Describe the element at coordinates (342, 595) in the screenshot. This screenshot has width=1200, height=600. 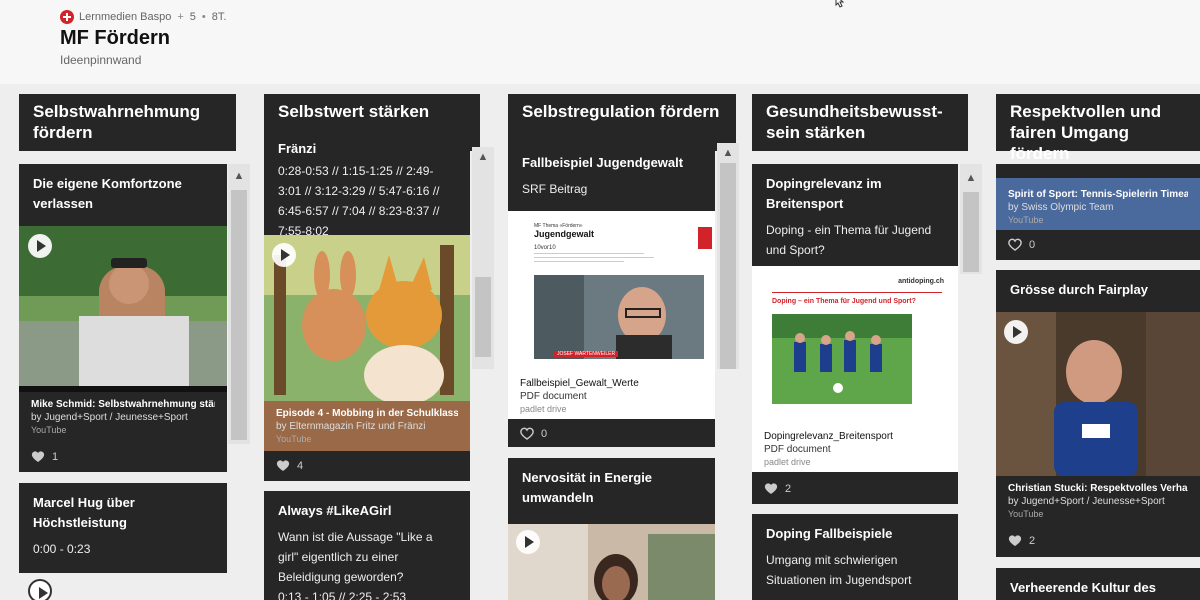
I see `post-body-timestamps: 0:13 - 1:05 // 2:25 - 2:53` at that location.